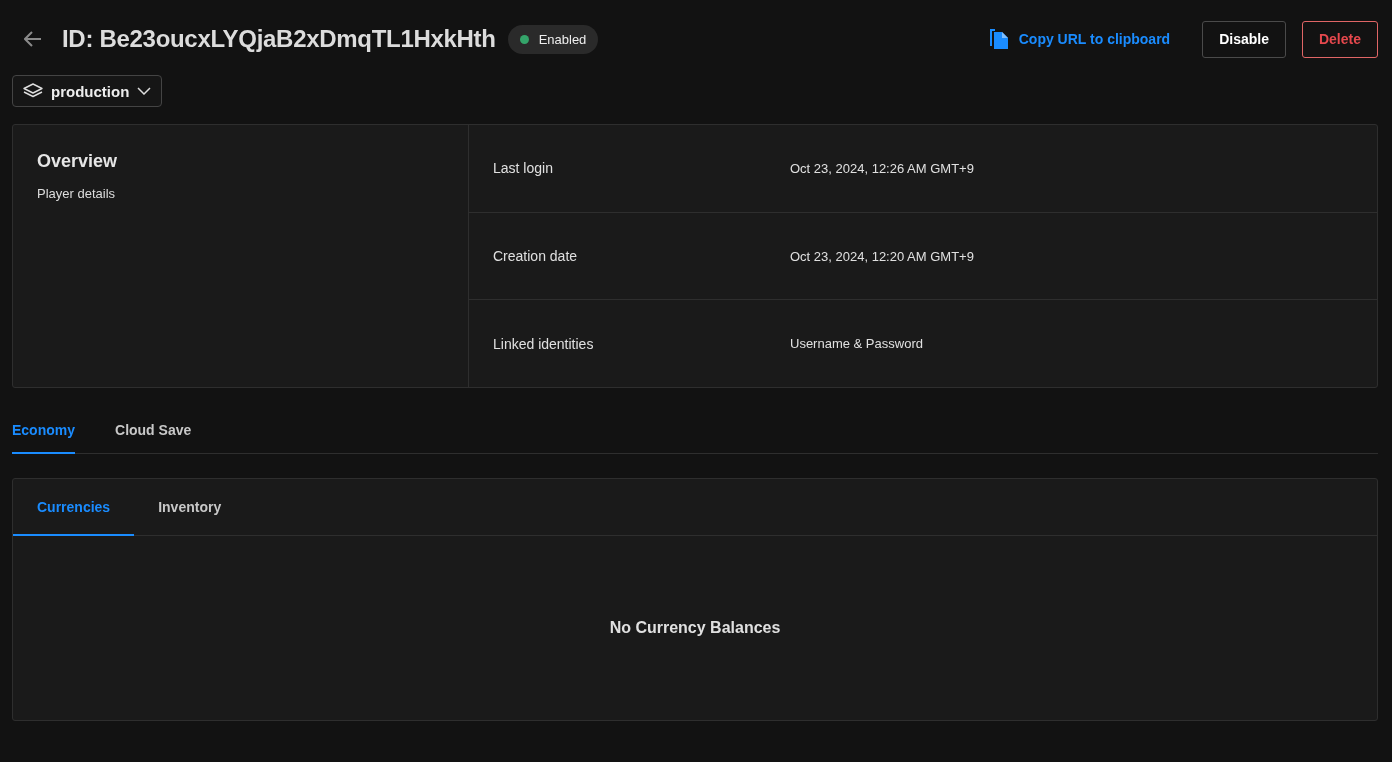 The height and width of the screenshot is (762, 1392). Describe the element at coordinates (882, 168) in the screenshot. I see `field-value: Oct 23, 2024, 12:26 AM GMT+9` at that location.